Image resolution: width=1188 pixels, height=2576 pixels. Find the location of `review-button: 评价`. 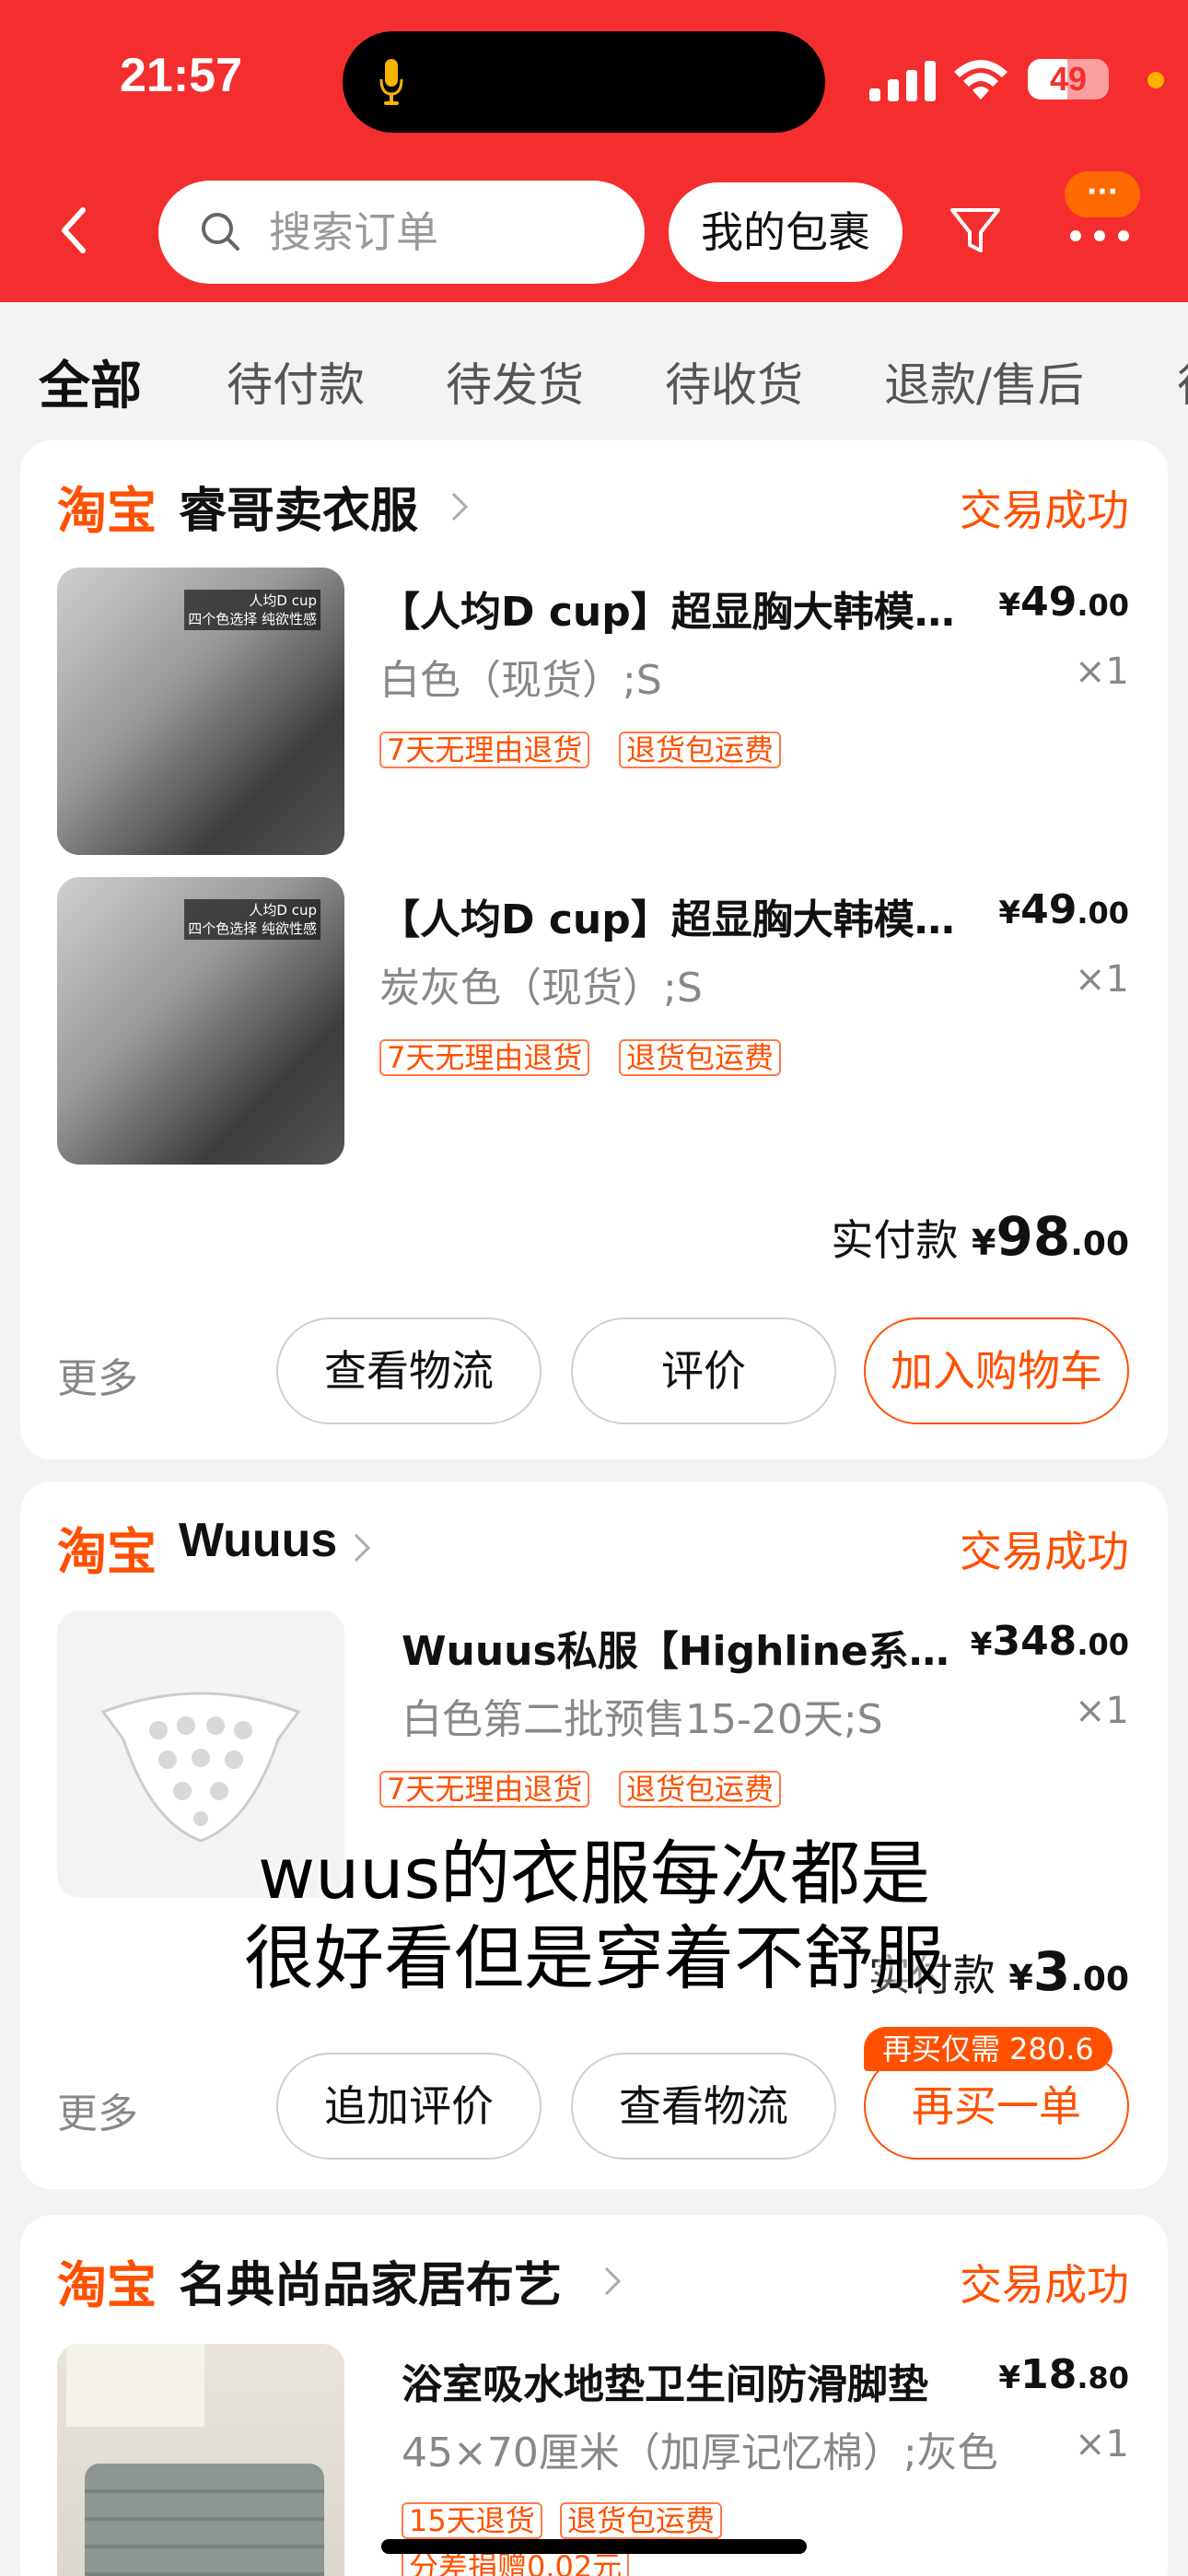

review-button: 评价 is located at coordinates (703, 1370).